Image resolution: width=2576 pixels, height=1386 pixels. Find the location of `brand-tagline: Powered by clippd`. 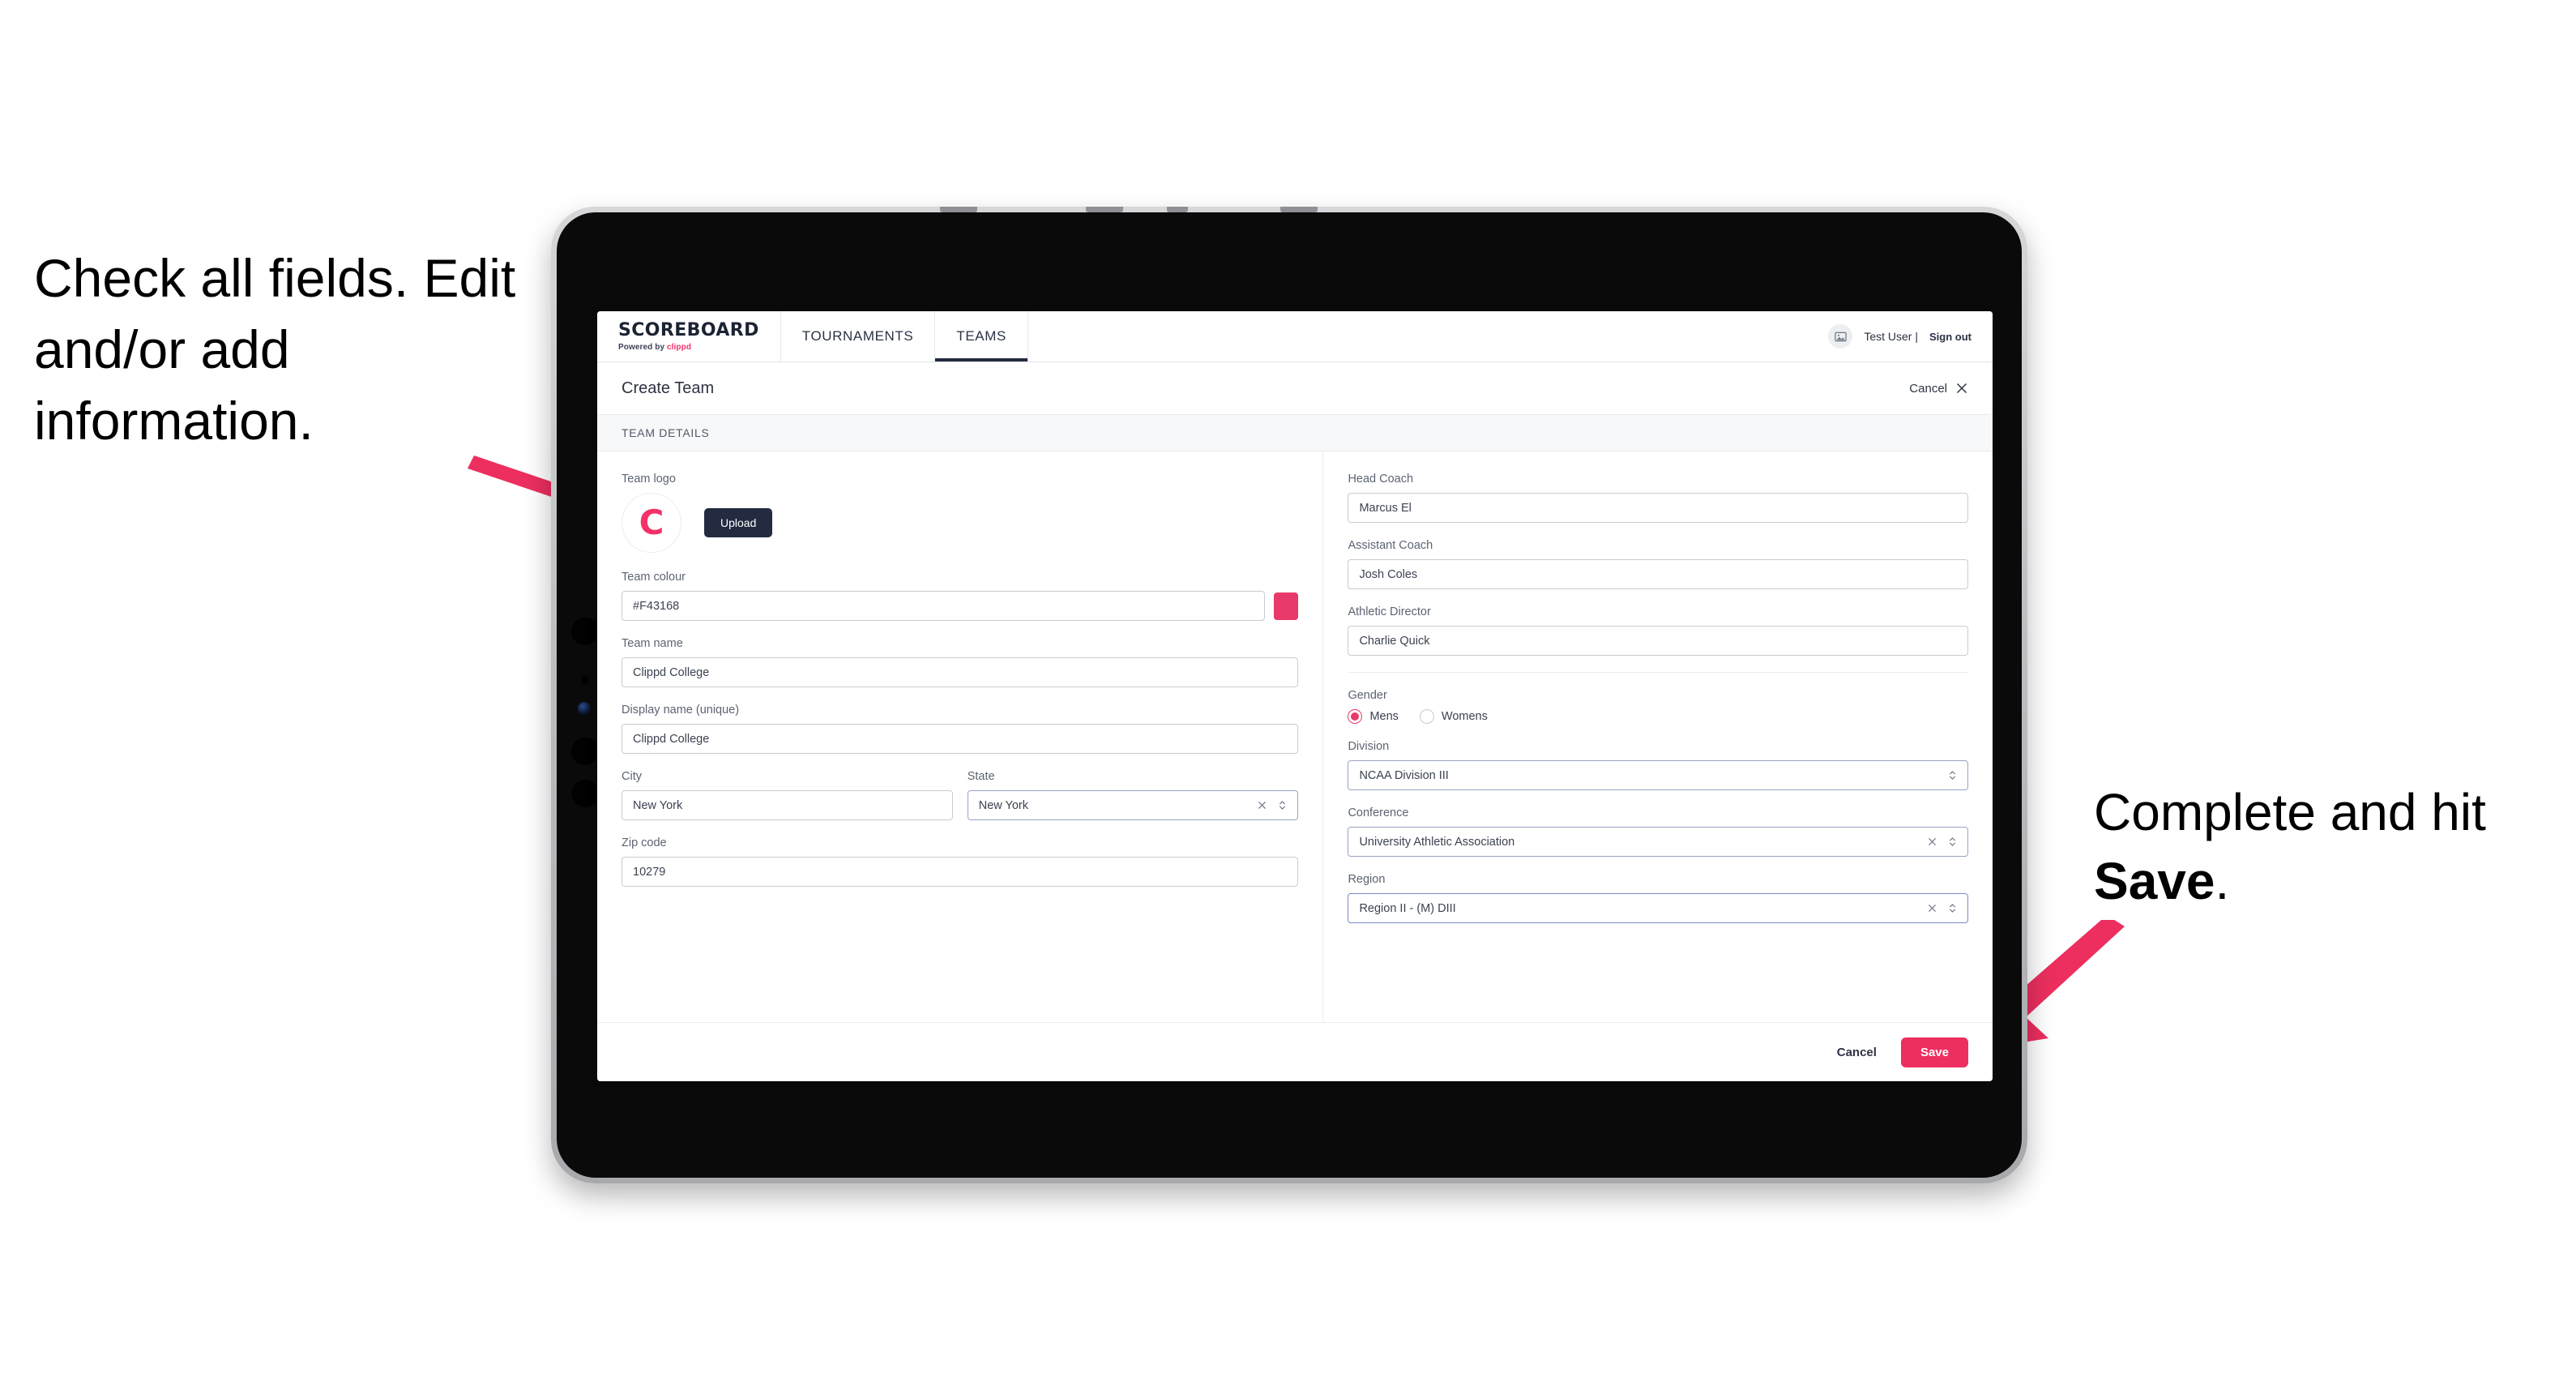

brand-tagline: Powered by clippd is located at coordinates (688, 348).